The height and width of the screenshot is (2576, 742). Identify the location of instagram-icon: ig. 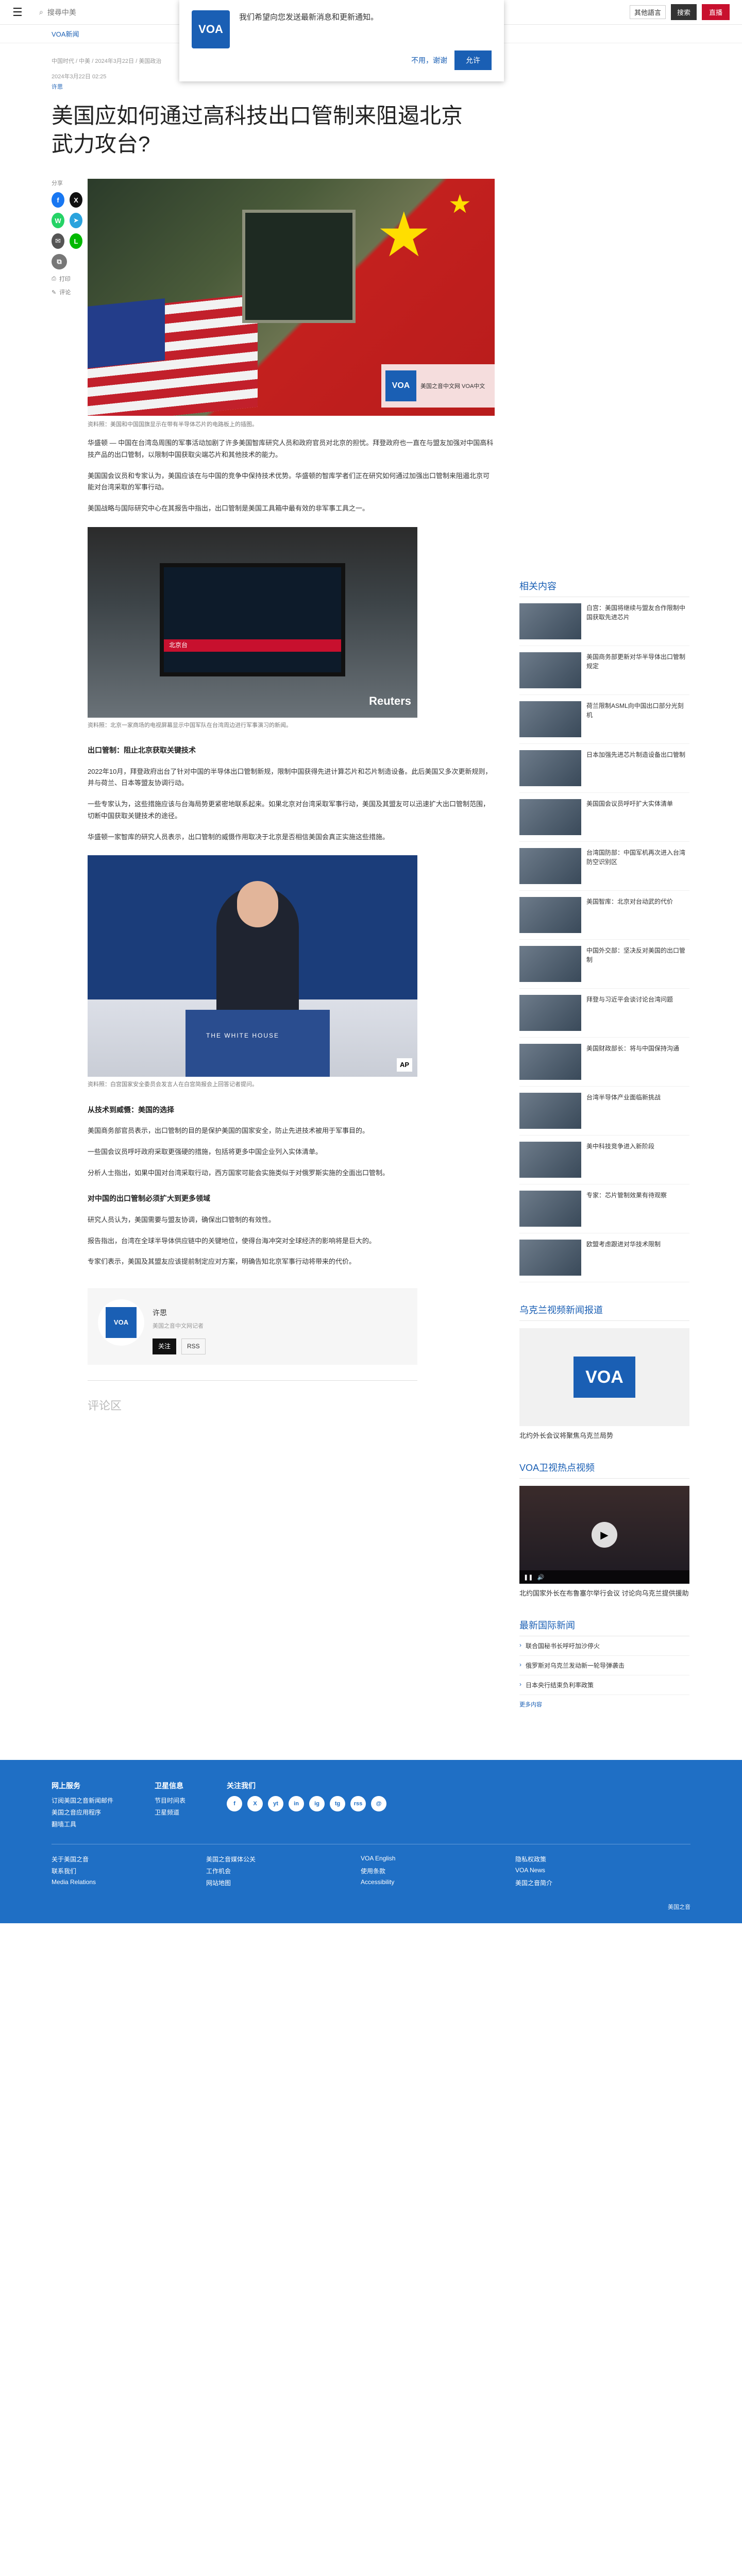
(317, 1803).